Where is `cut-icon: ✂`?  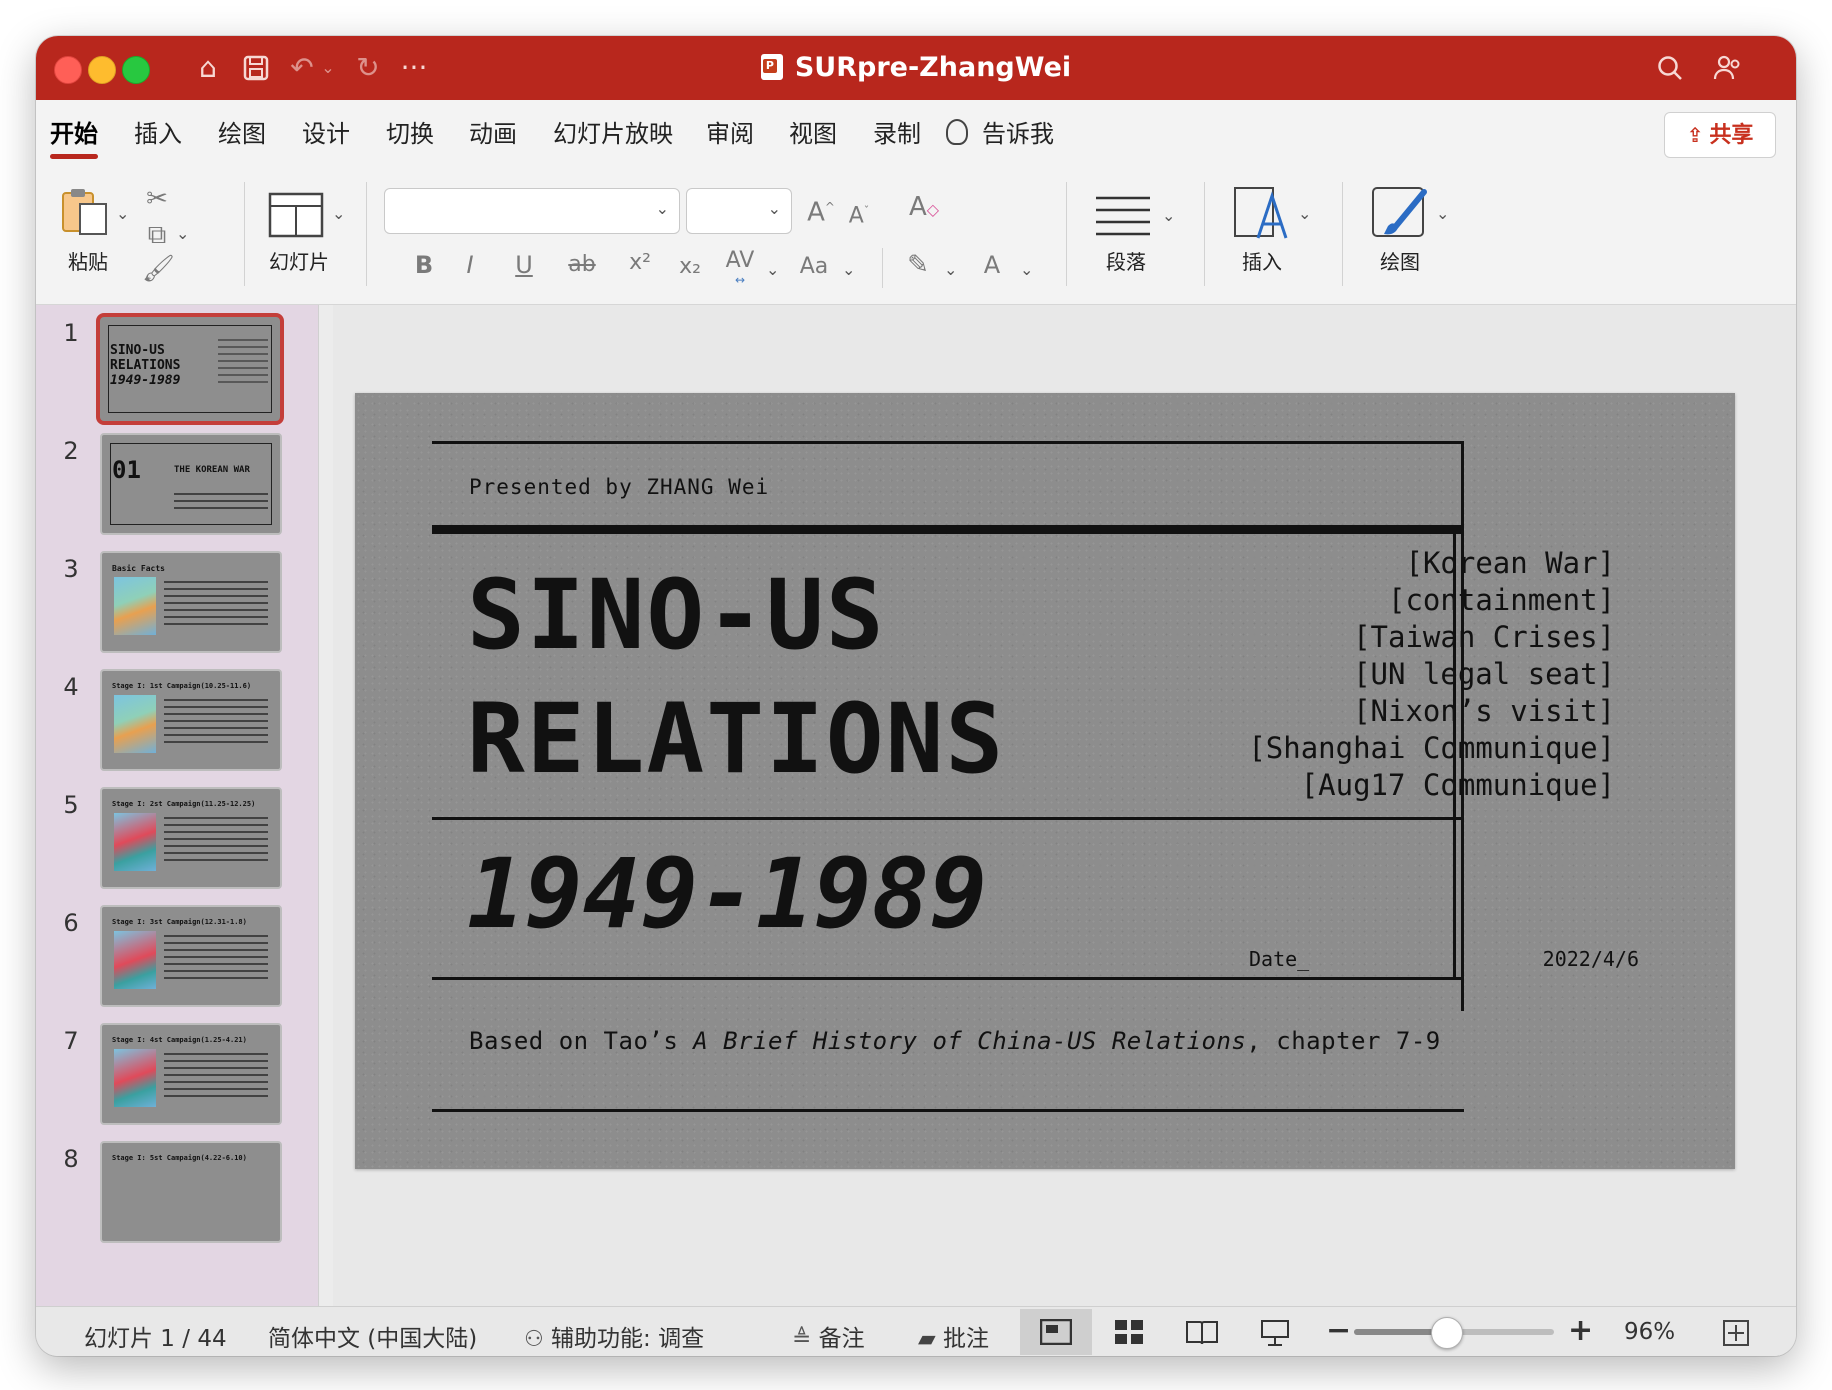
cut-icon: ✂ is located at coordinates (157, 199).